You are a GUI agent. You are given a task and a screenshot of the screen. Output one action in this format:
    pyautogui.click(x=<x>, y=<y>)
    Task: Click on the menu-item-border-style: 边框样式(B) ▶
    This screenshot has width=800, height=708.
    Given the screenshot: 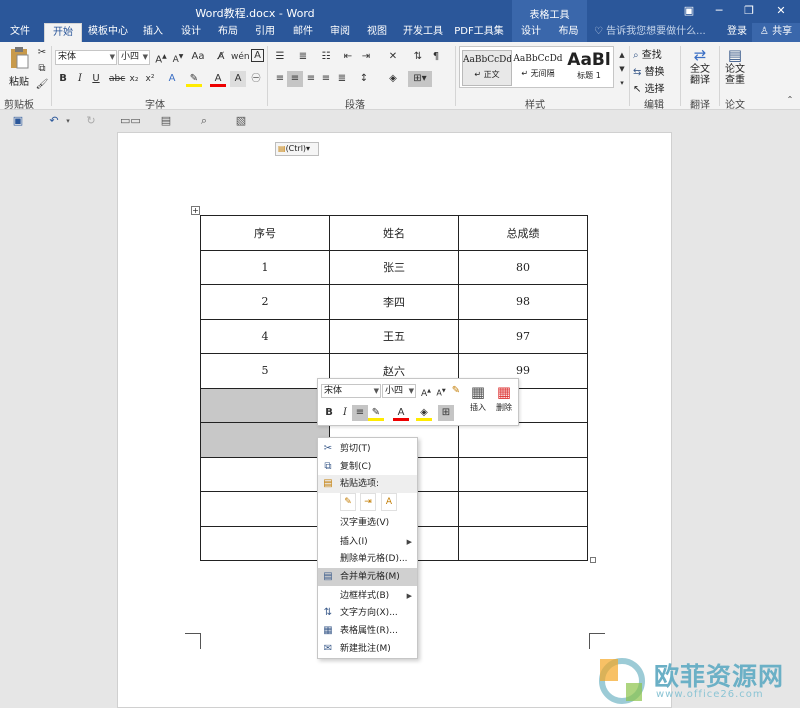 What is the action you would take?
    pyautogui.click(x=367, y=596)
    